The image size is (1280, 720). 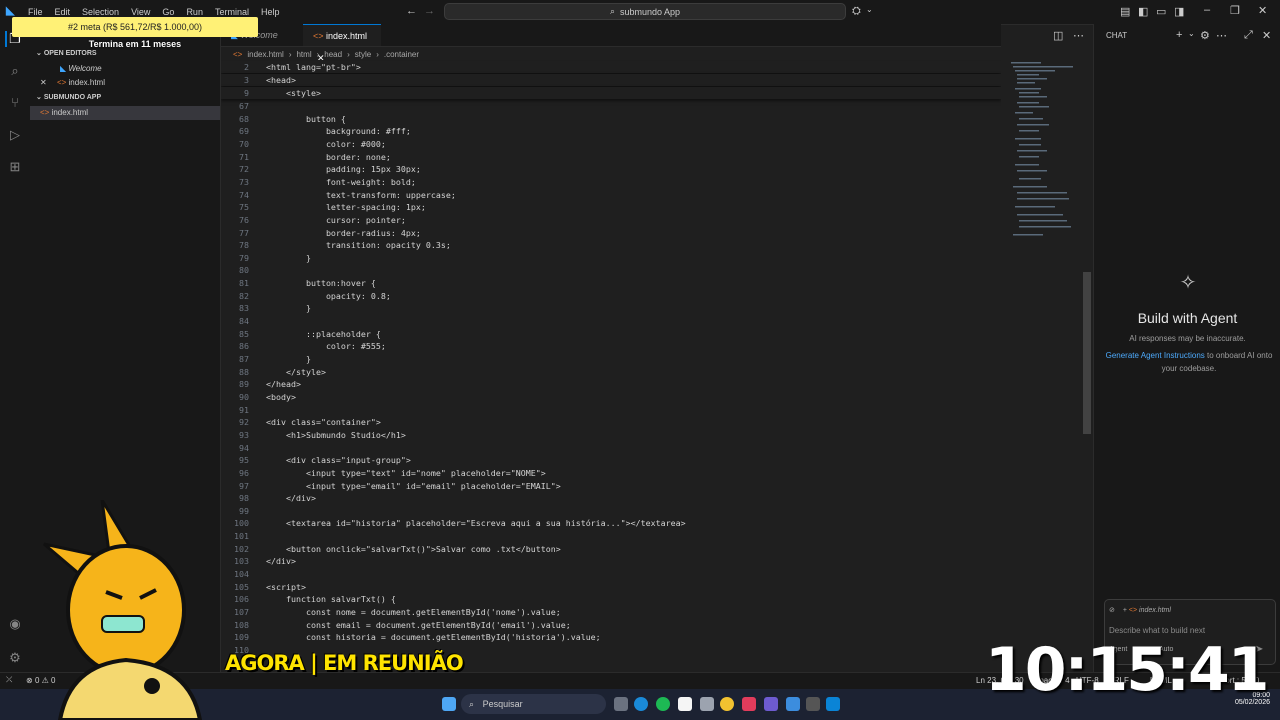 What do you see at coordinates (401, 54) in the screenshot?
I see `breadcrumb-item: .container` at bounding box center [401, 54].